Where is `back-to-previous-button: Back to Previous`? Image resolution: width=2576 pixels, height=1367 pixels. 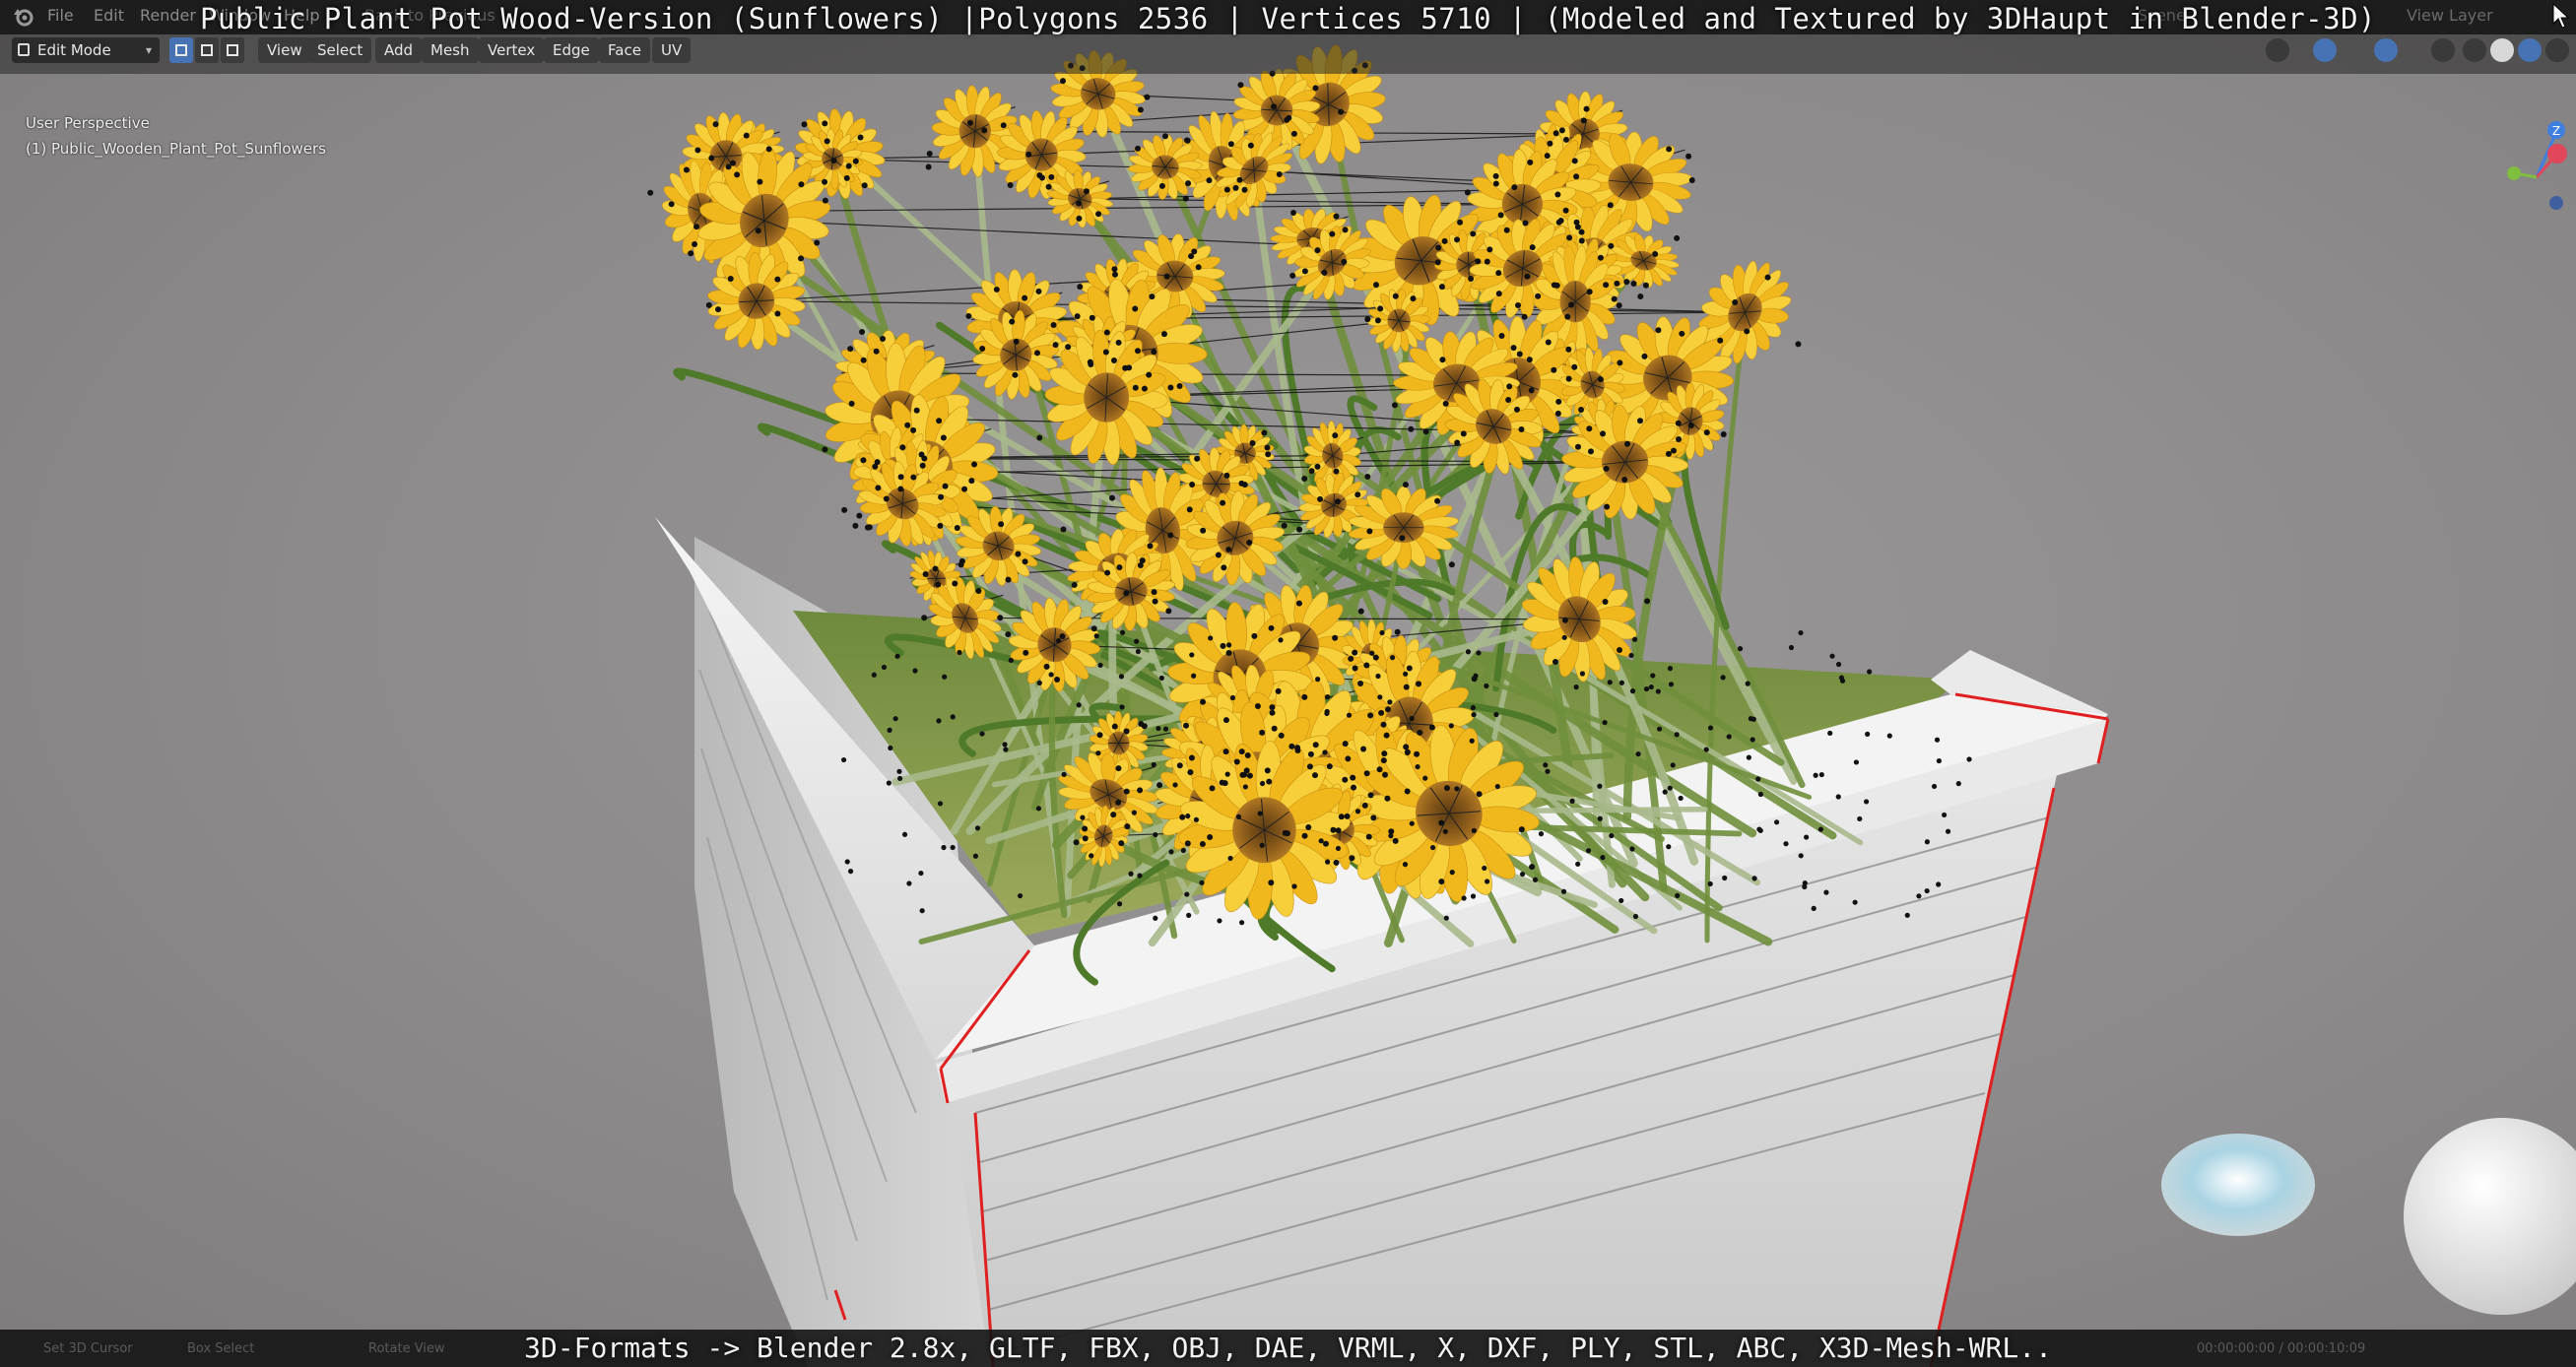
back-to-previous-button: Back to Previous is located at coordinates (430, 15).